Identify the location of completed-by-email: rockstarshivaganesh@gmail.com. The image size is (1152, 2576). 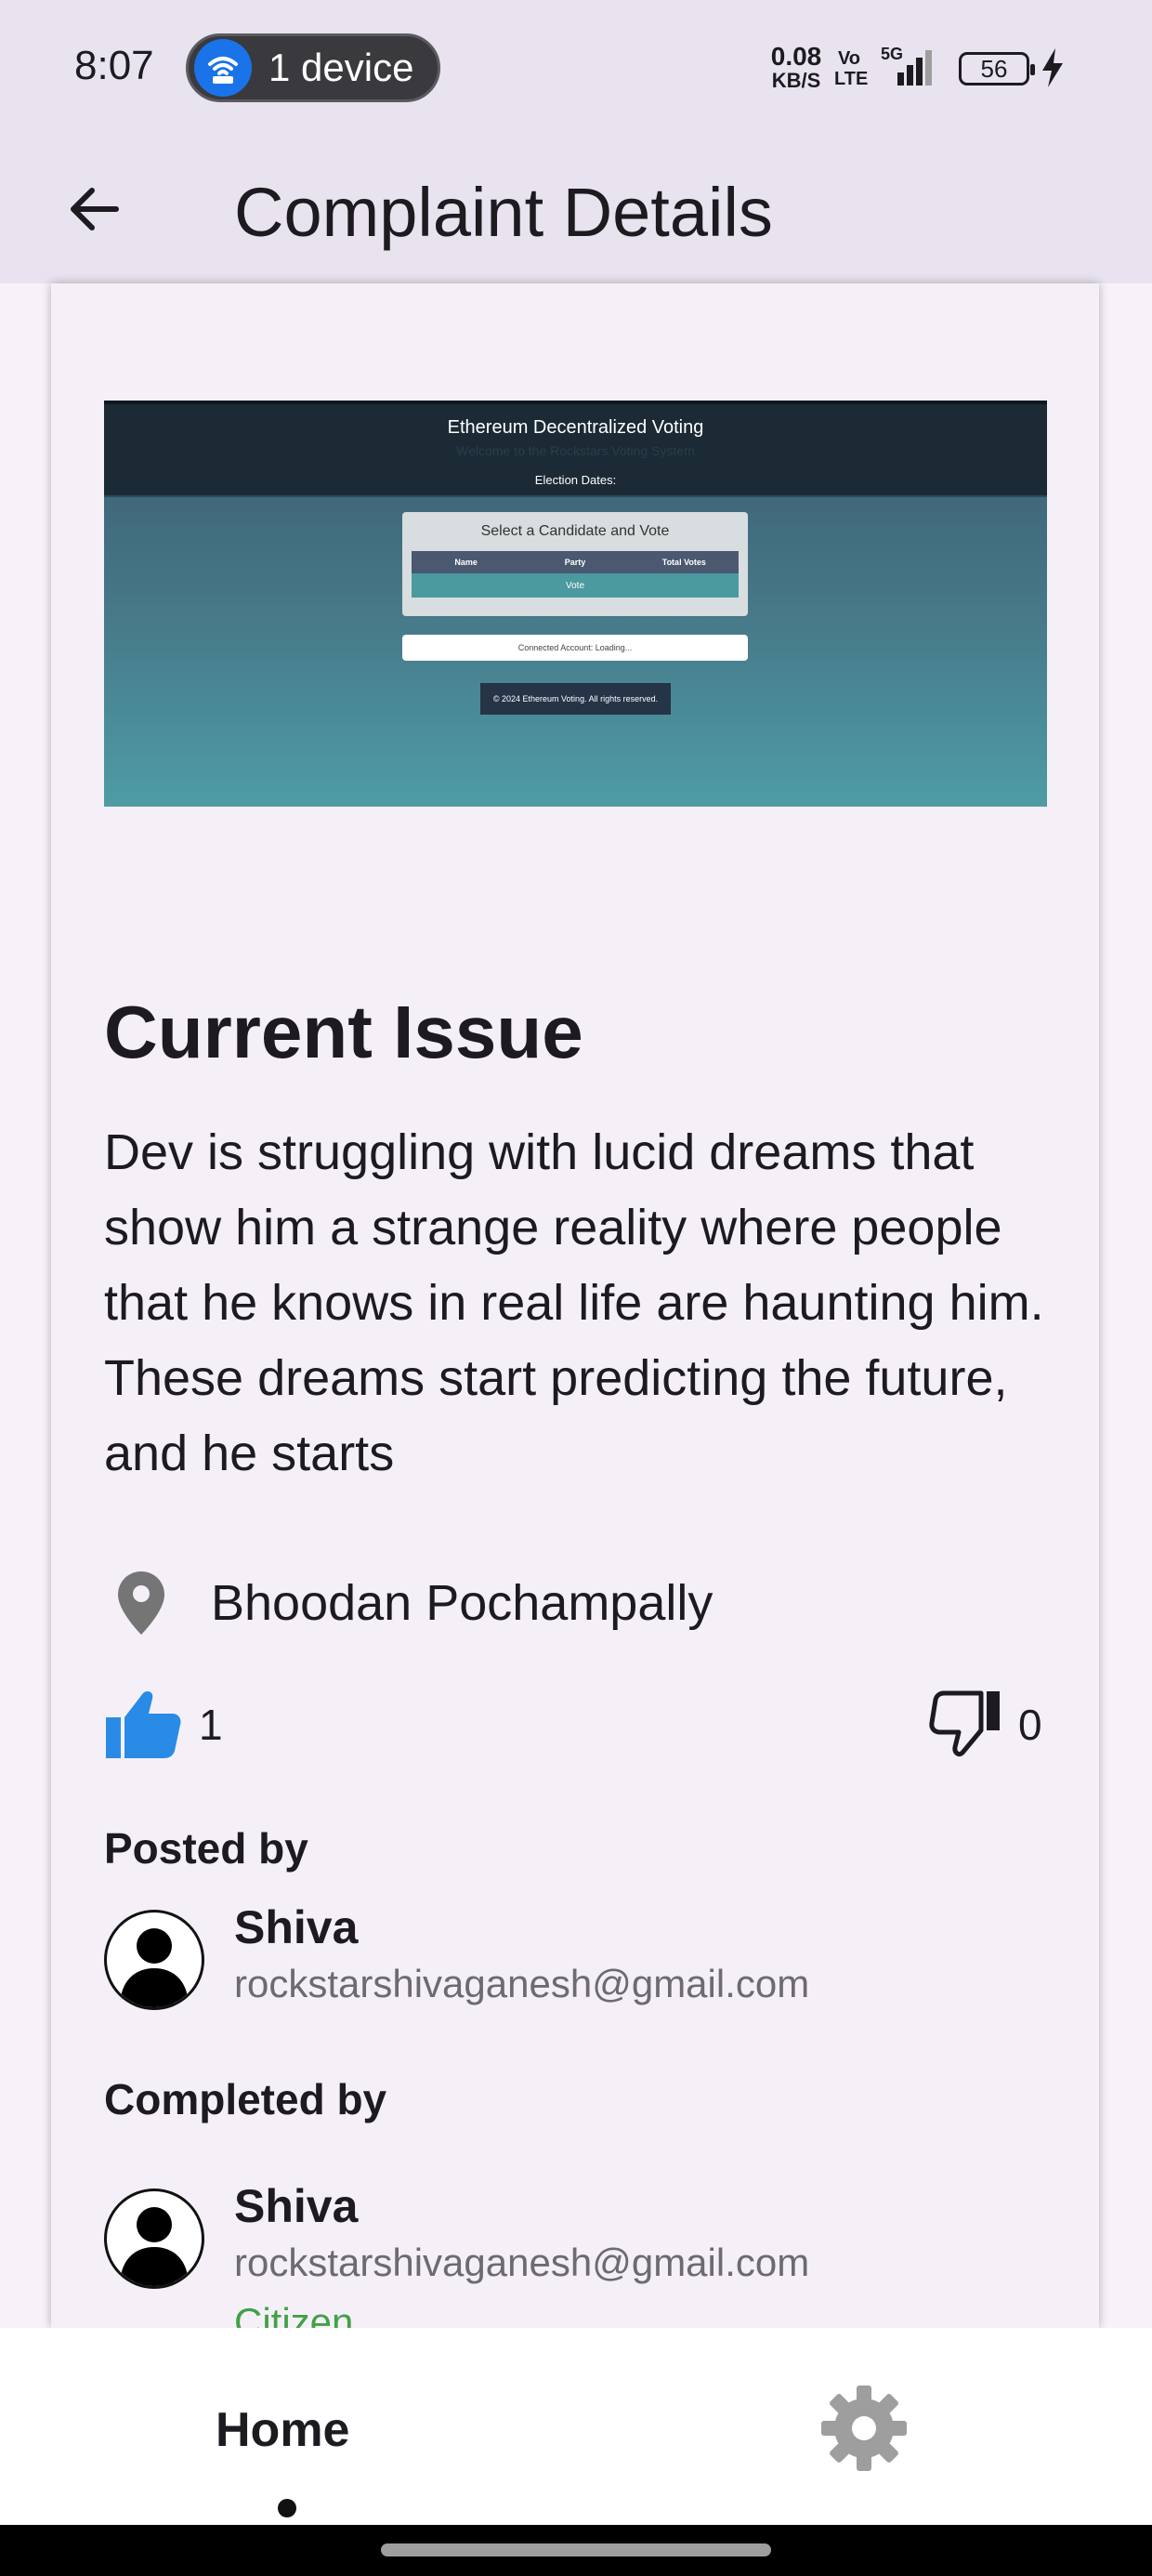
(522, 2262).